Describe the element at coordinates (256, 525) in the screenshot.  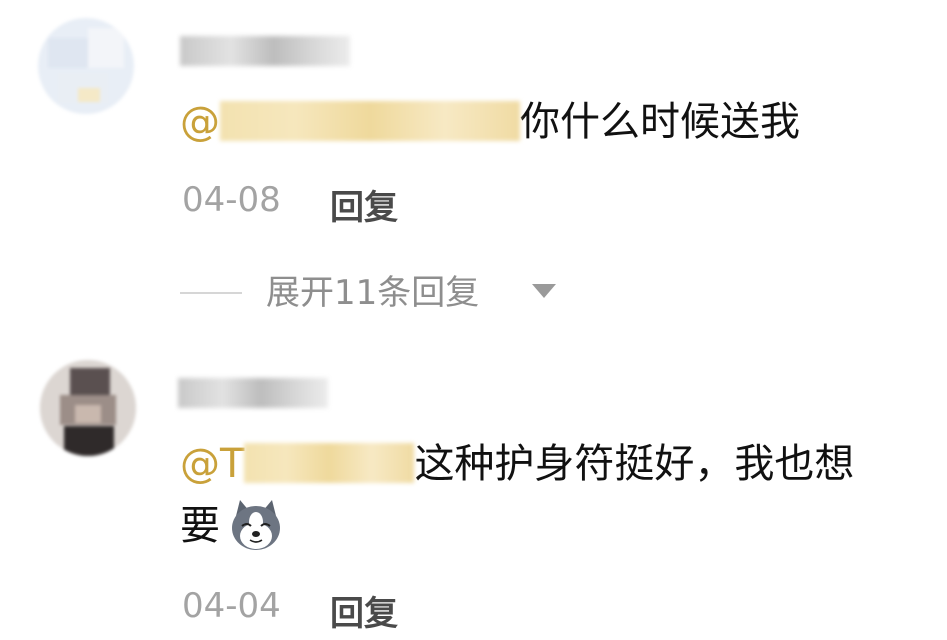
I see `dog-face-emoji` at that location.